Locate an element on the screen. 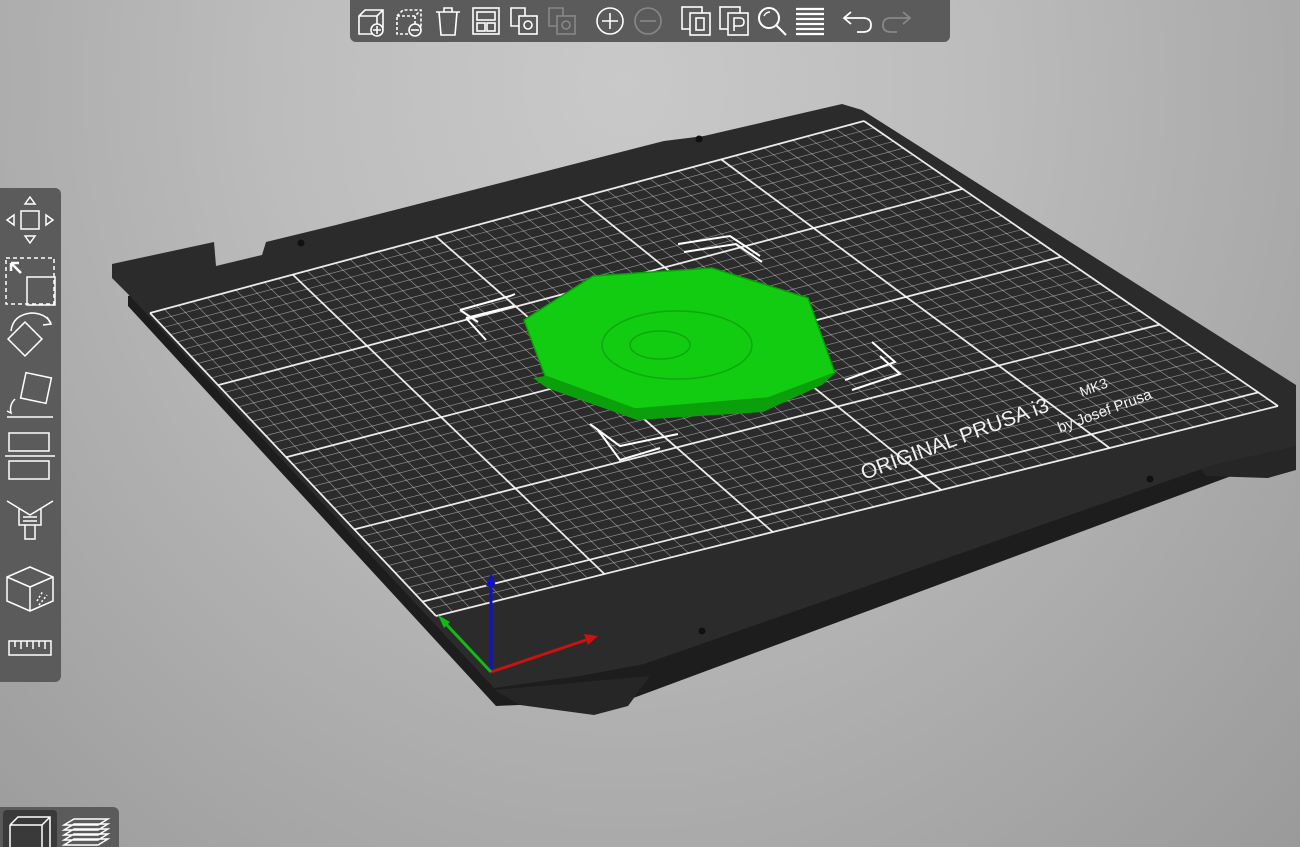 The image size is (1300, 847). paint-supports-icon is located at coordinates (30, 520).